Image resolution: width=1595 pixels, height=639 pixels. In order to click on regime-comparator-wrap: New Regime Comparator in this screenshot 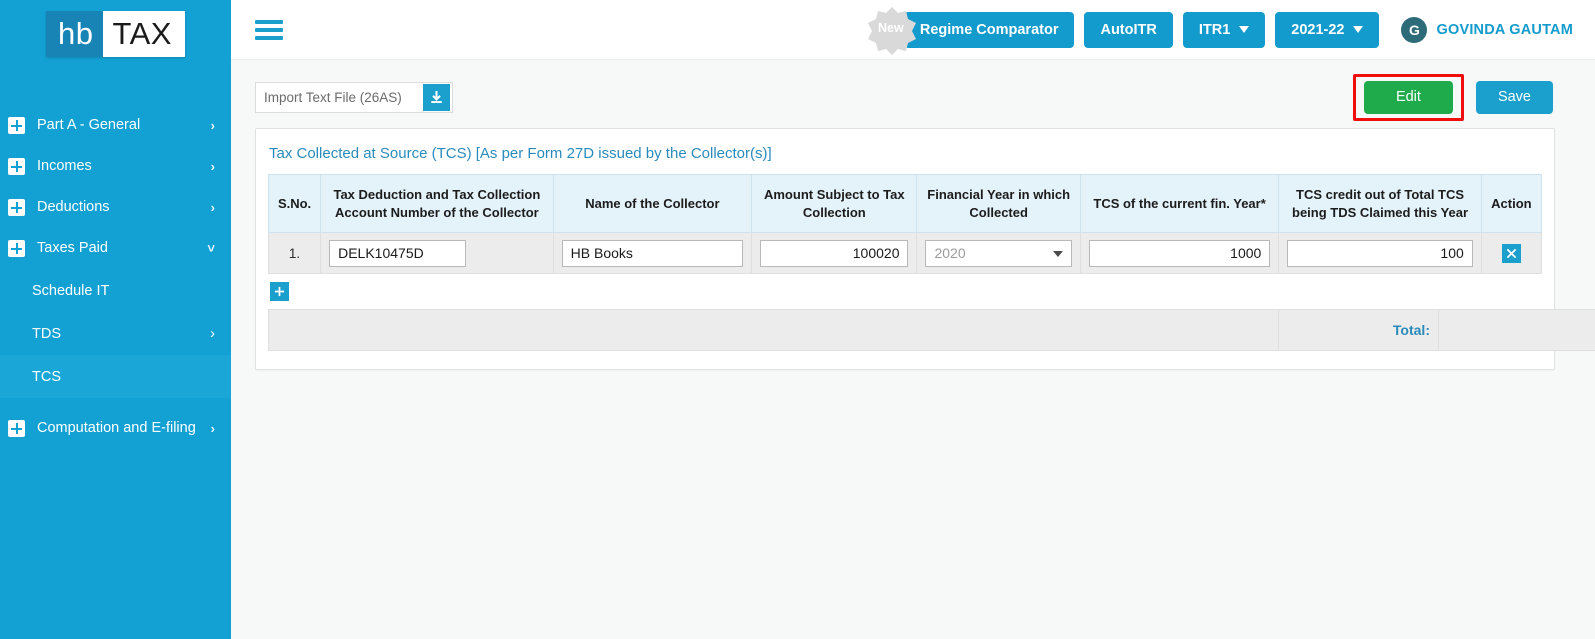, I will do `click(971, 30)`.